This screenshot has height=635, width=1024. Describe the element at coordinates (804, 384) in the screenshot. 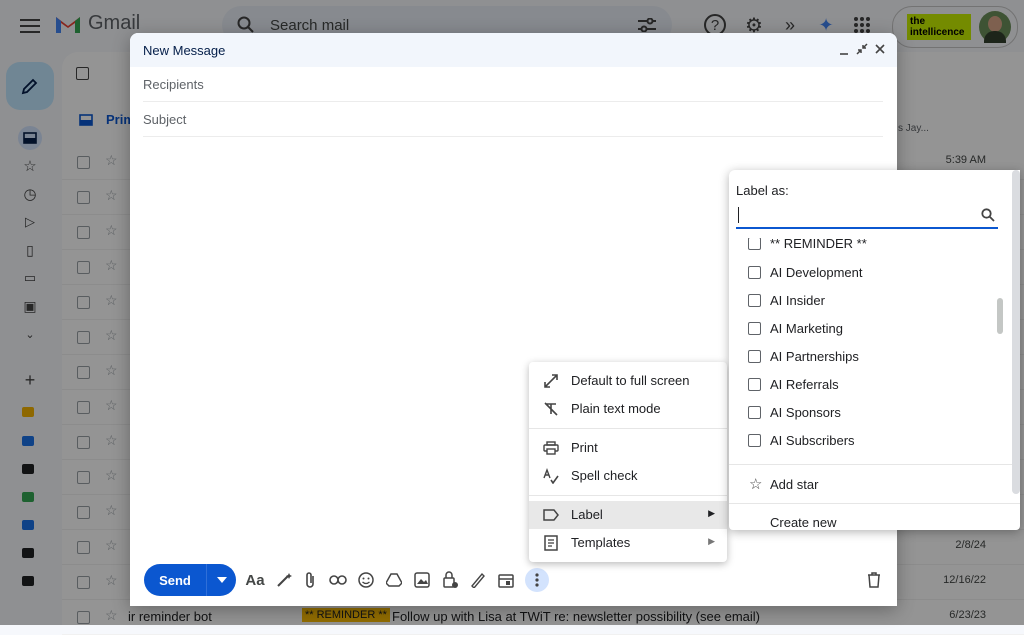

I see `label-option-text: AI Referrals` at that location.